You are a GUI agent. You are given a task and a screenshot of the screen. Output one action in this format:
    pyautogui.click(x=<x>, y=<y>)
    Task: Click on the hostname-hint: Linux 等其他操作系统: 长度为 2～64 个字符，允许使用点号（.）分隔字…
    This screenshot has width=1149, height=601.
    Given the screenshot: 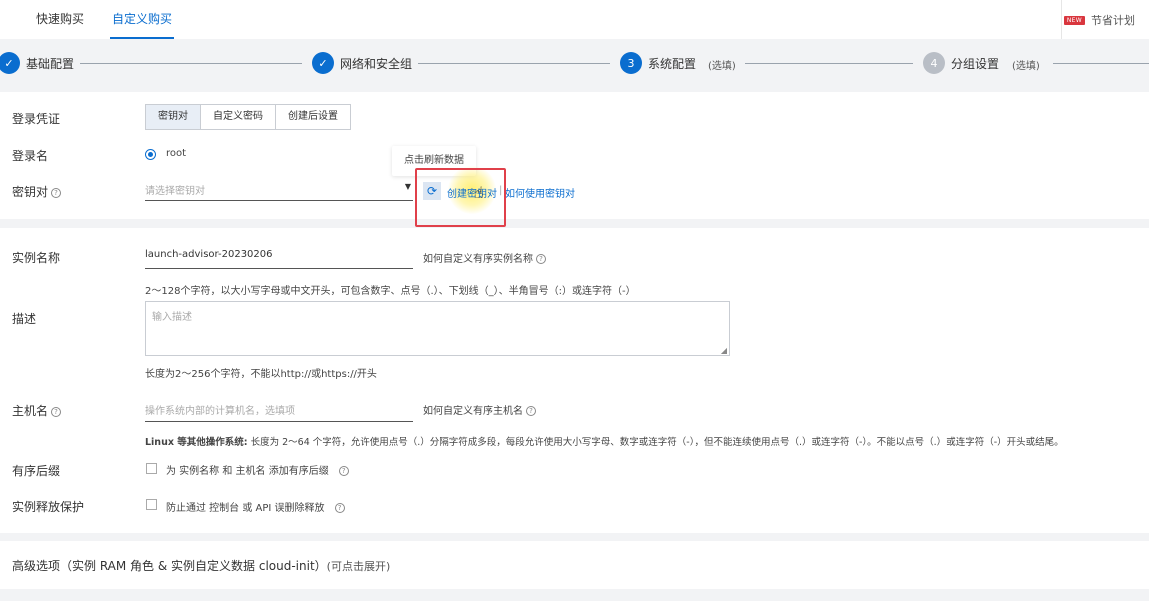 What is the action you would take?
    pyautogui.click(x=604, y=441)
    